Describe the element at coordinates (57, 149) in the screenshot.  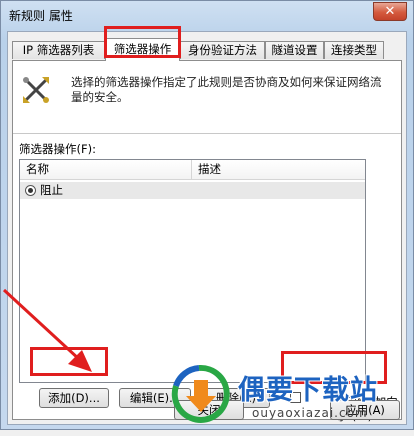
I see `filter-actions-label: 筛选器操作(F):` at that location.